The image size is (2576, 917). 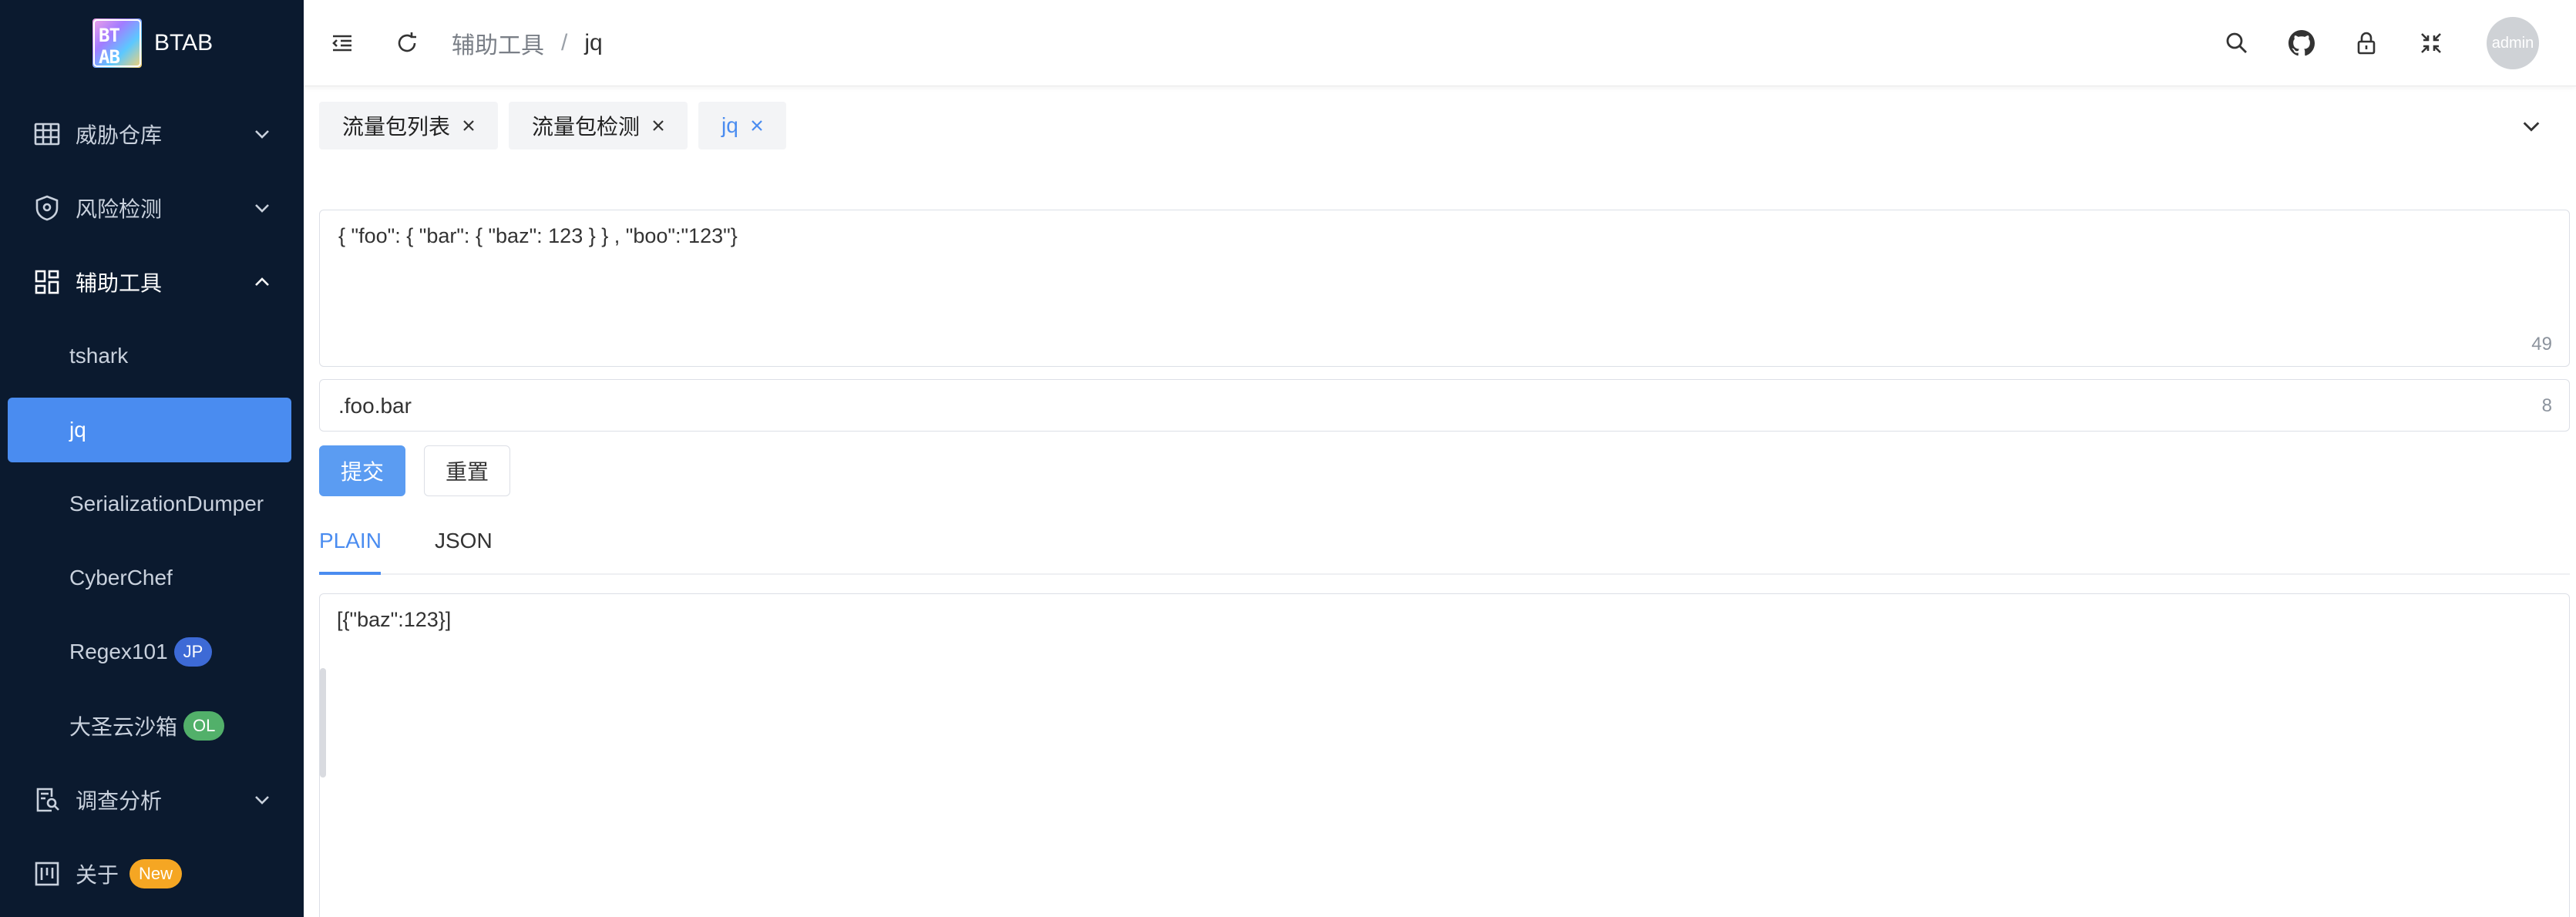 I want to click on lock-icon, so click(x=2366, y=43).